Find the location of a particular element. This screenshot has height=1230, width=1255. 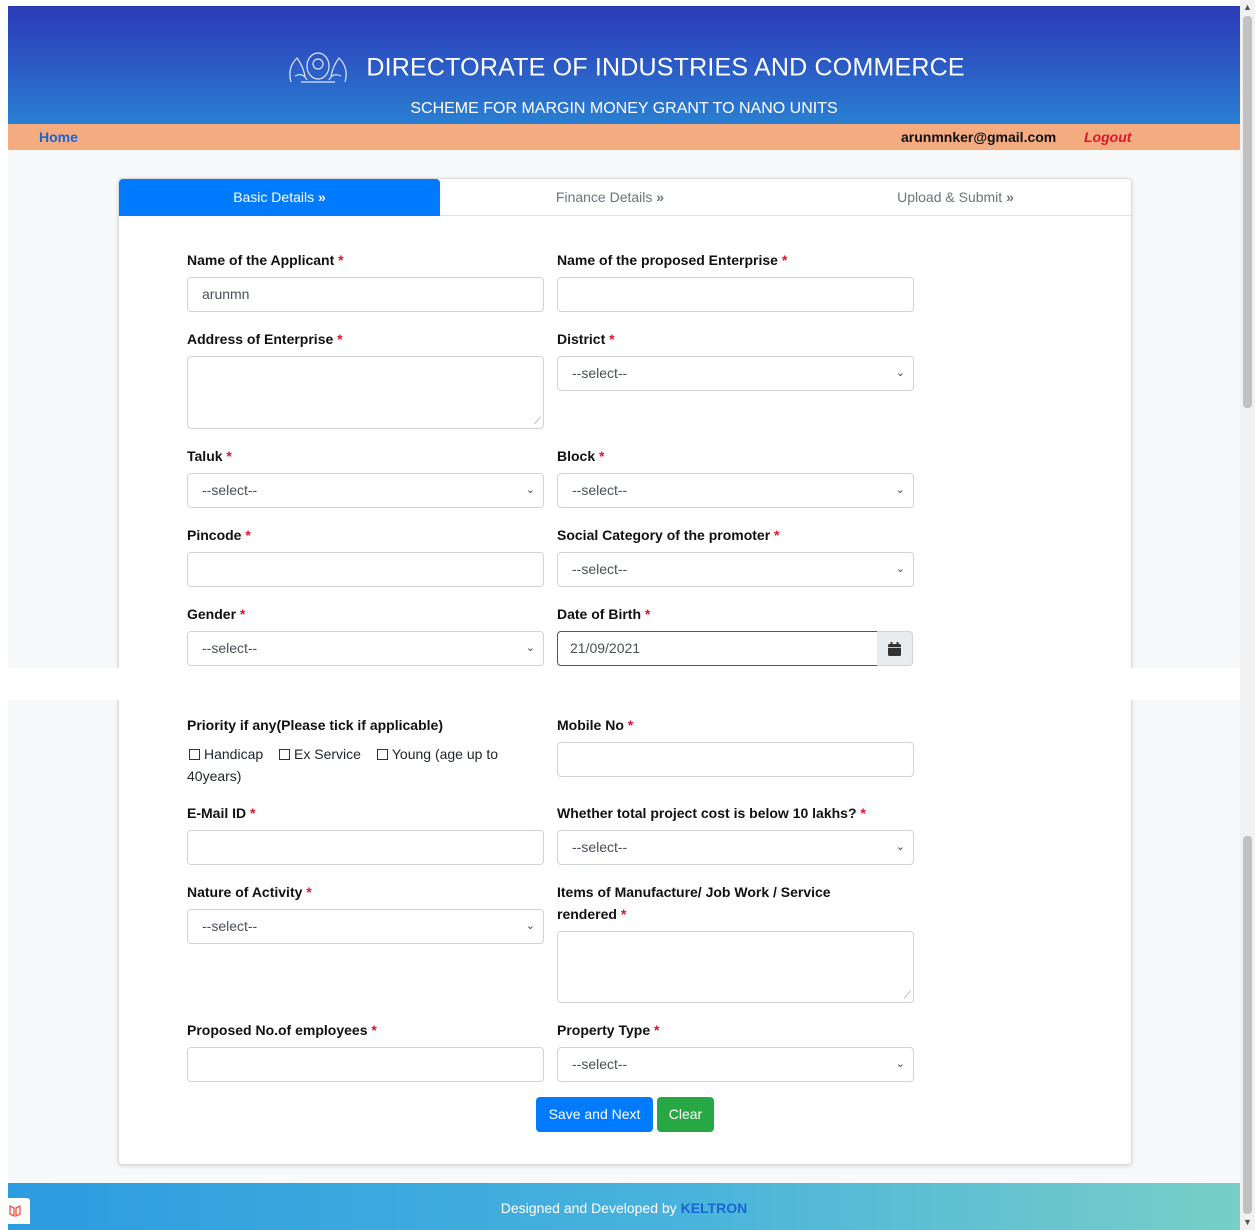

address-textarea: ⟋ is located at coordinates (365, 392).